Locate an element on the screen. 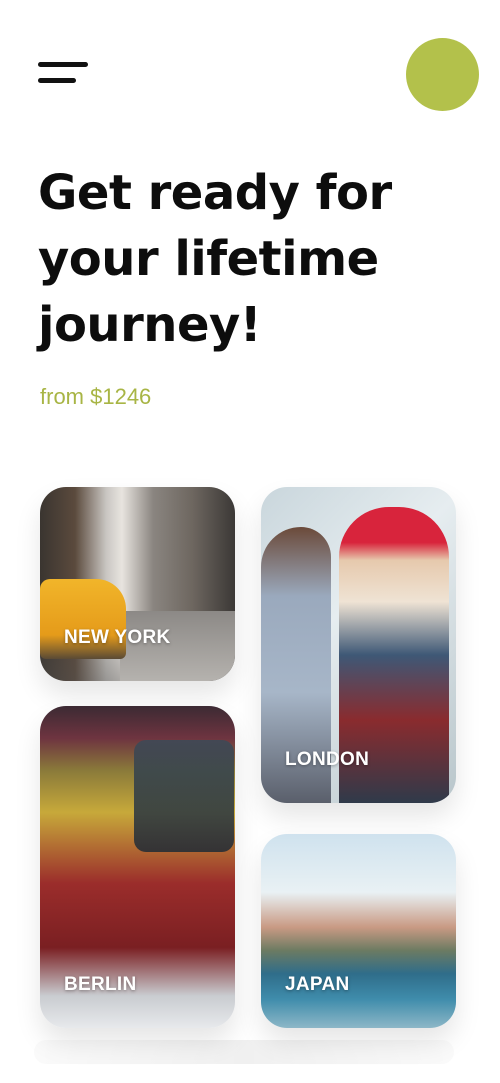  tram-window-graphic is located at coordinates (184, 796).